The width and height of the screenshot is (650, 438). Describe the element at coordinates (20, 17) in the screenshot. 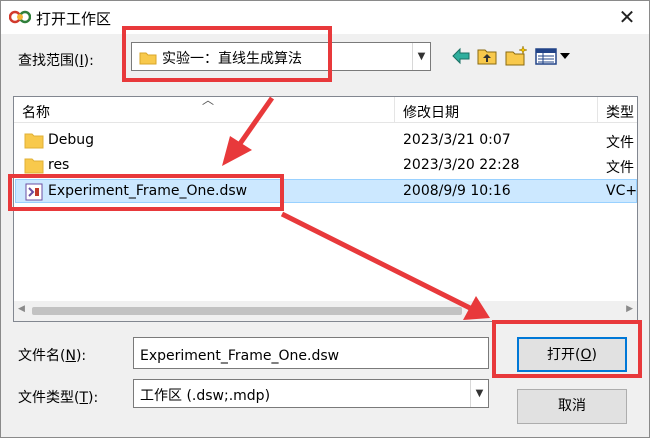

I see `app-logo-icon` at that location.